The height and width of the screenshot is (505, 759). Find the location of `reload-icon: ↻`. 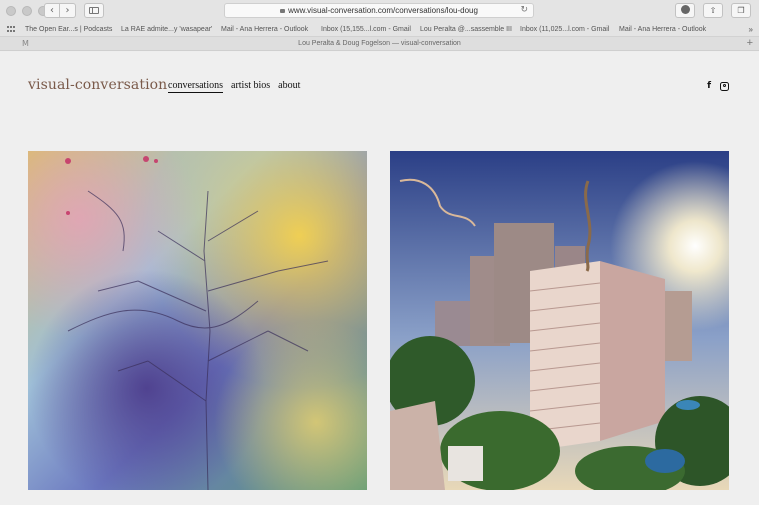

reload-icon: ↻ is located at coordinates (524, 10).